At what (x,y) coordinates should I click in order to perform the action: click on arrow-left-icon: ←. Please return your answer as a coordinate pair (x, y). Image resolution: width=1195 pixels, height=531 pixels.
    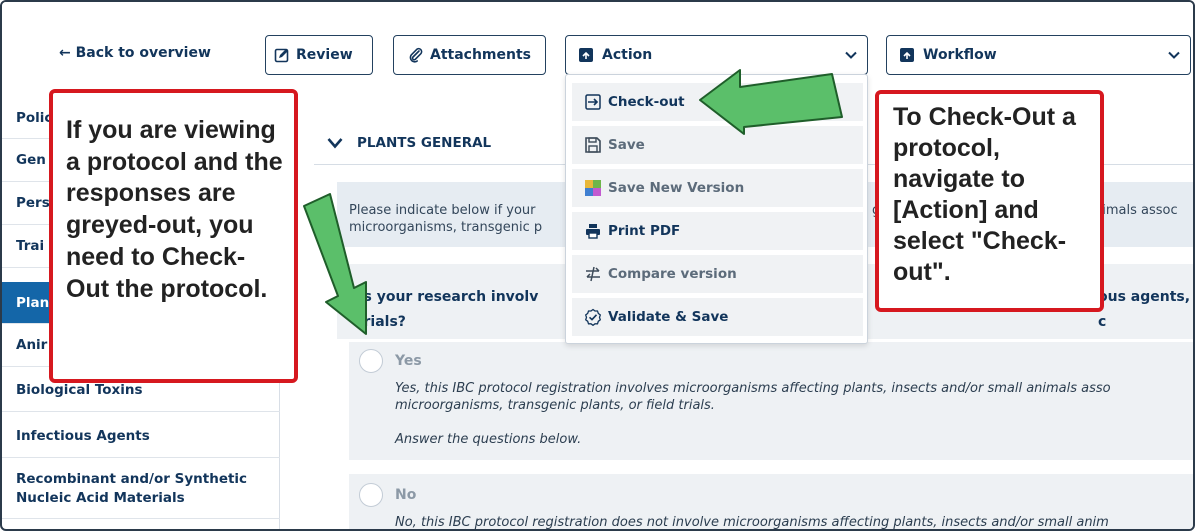
    Looking at the image, I should click on (65, 53).